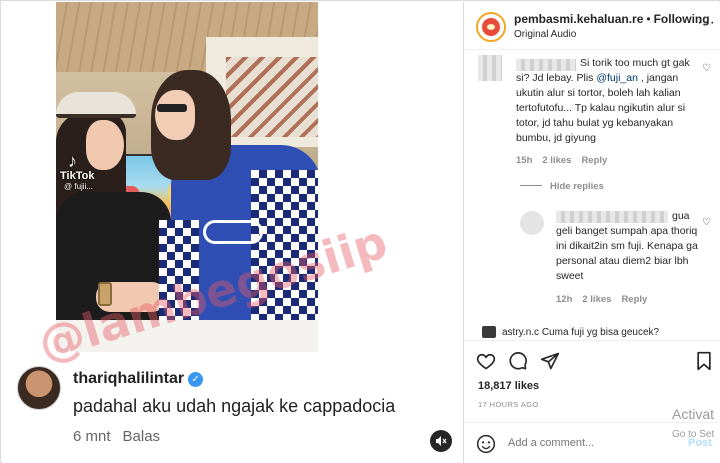 This screenshot has width=720, height=463. Describe the element at coordinates (592, 360) in the screenshot. I see `action-bar` at that location.